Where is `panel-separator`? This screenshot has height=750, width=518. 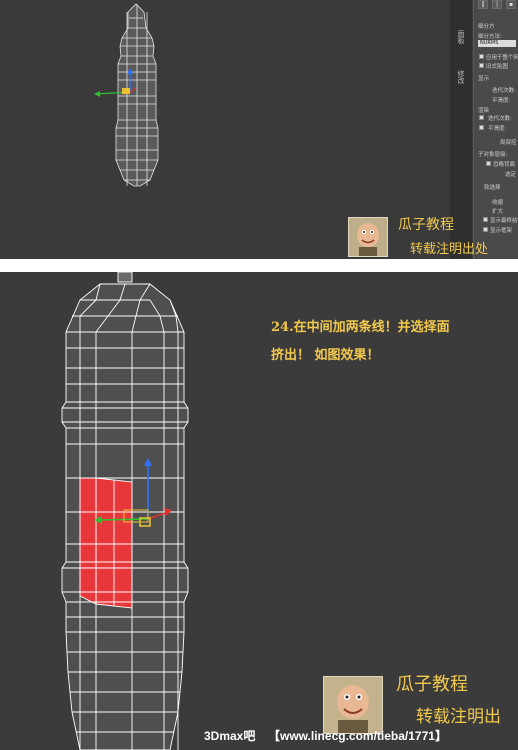
panel-separator is located at coordinates (259, 265).